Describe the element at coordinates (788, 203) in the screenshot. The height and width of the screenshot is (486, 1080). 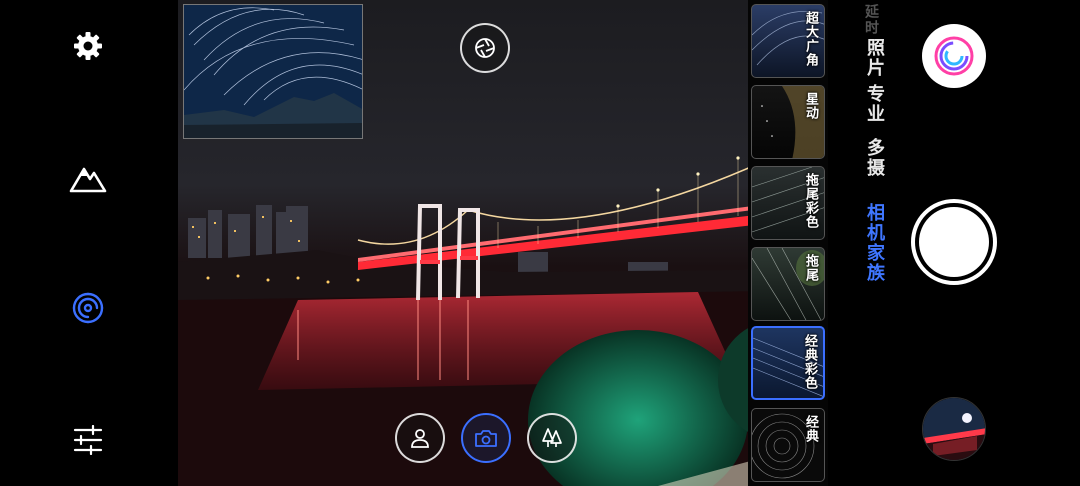
I see `mode-card-color-trail: 拖尾彩色` at that location.